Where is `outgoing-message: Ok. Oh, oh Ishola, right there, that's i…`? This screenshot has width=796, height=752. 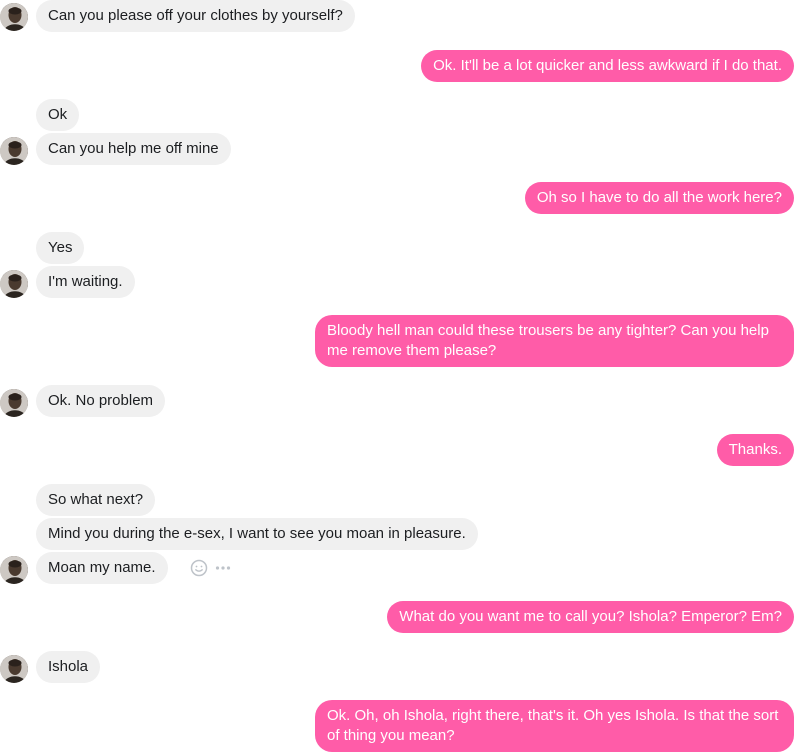
outgoing-message: Ok. Oh, oh Ishola, right there, that's i… is located at coordinates (554, 726).